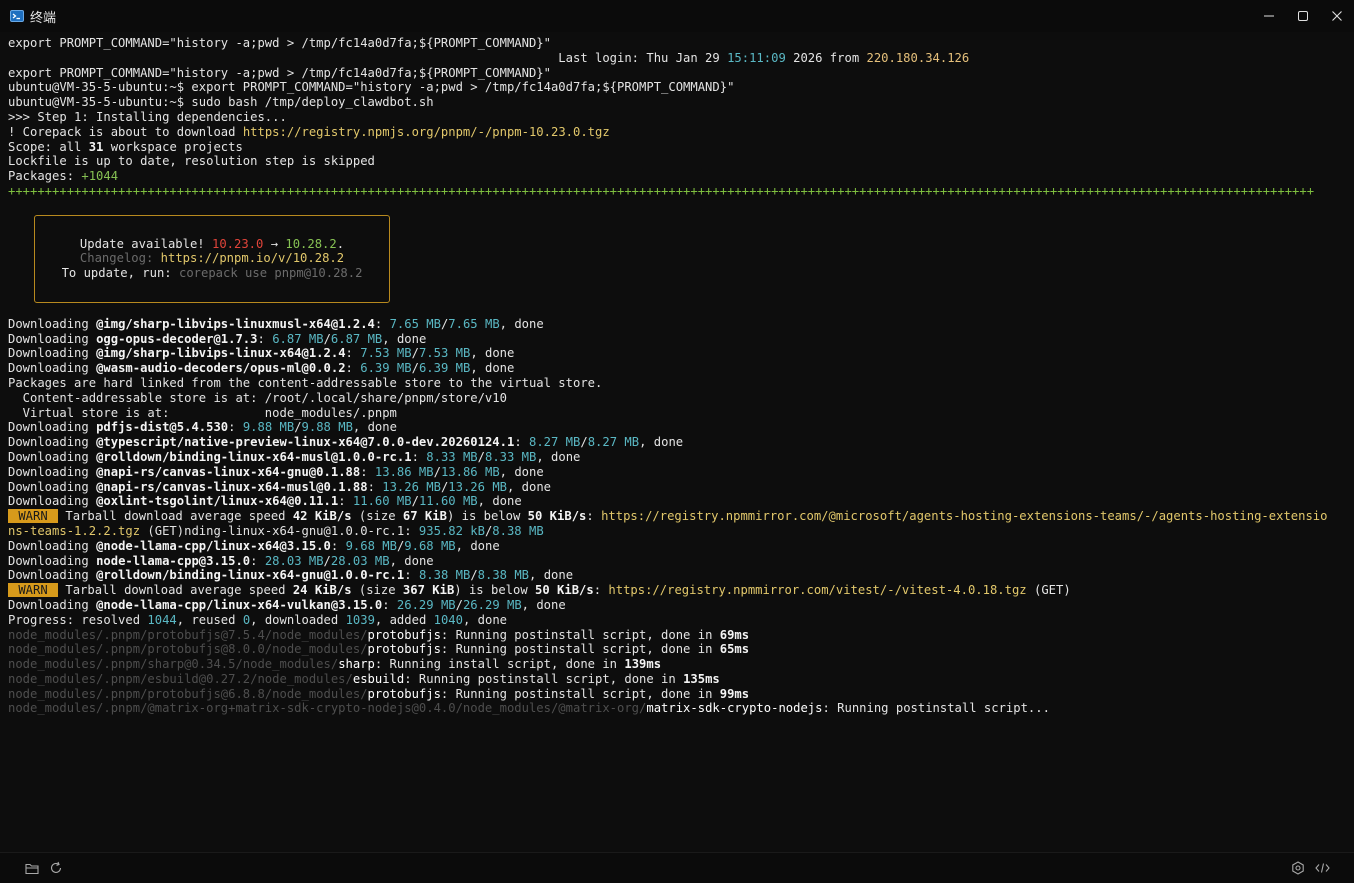 The height and width of the screenshot is (883, 1354). I want to click on terminal-text: 28.03 MB, so click(360, 560).